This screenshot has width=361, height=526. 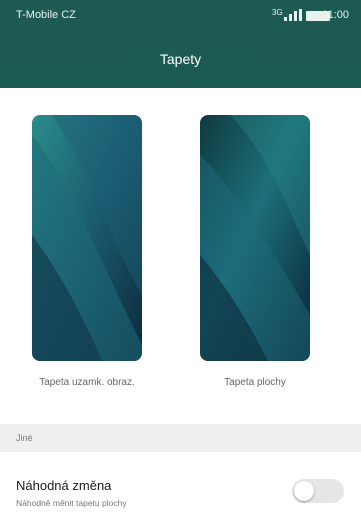 I want to click on homescreen-wallpaper-label: Tapeta plochy, so click(x=255, y=382).